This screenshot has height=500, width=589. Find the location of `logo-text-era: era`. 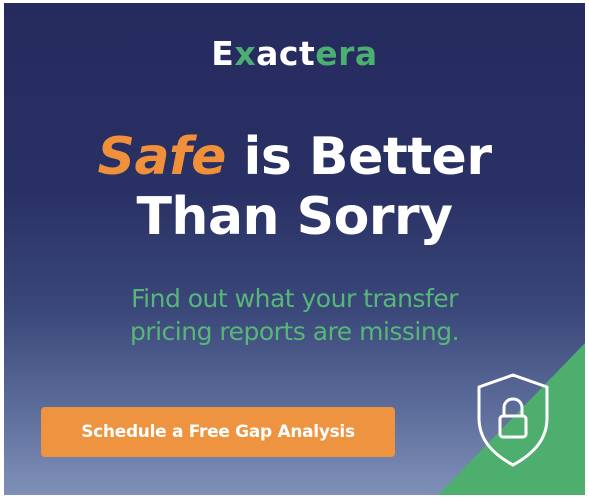

logo-text-era: era is located at coordinates (346, 53).